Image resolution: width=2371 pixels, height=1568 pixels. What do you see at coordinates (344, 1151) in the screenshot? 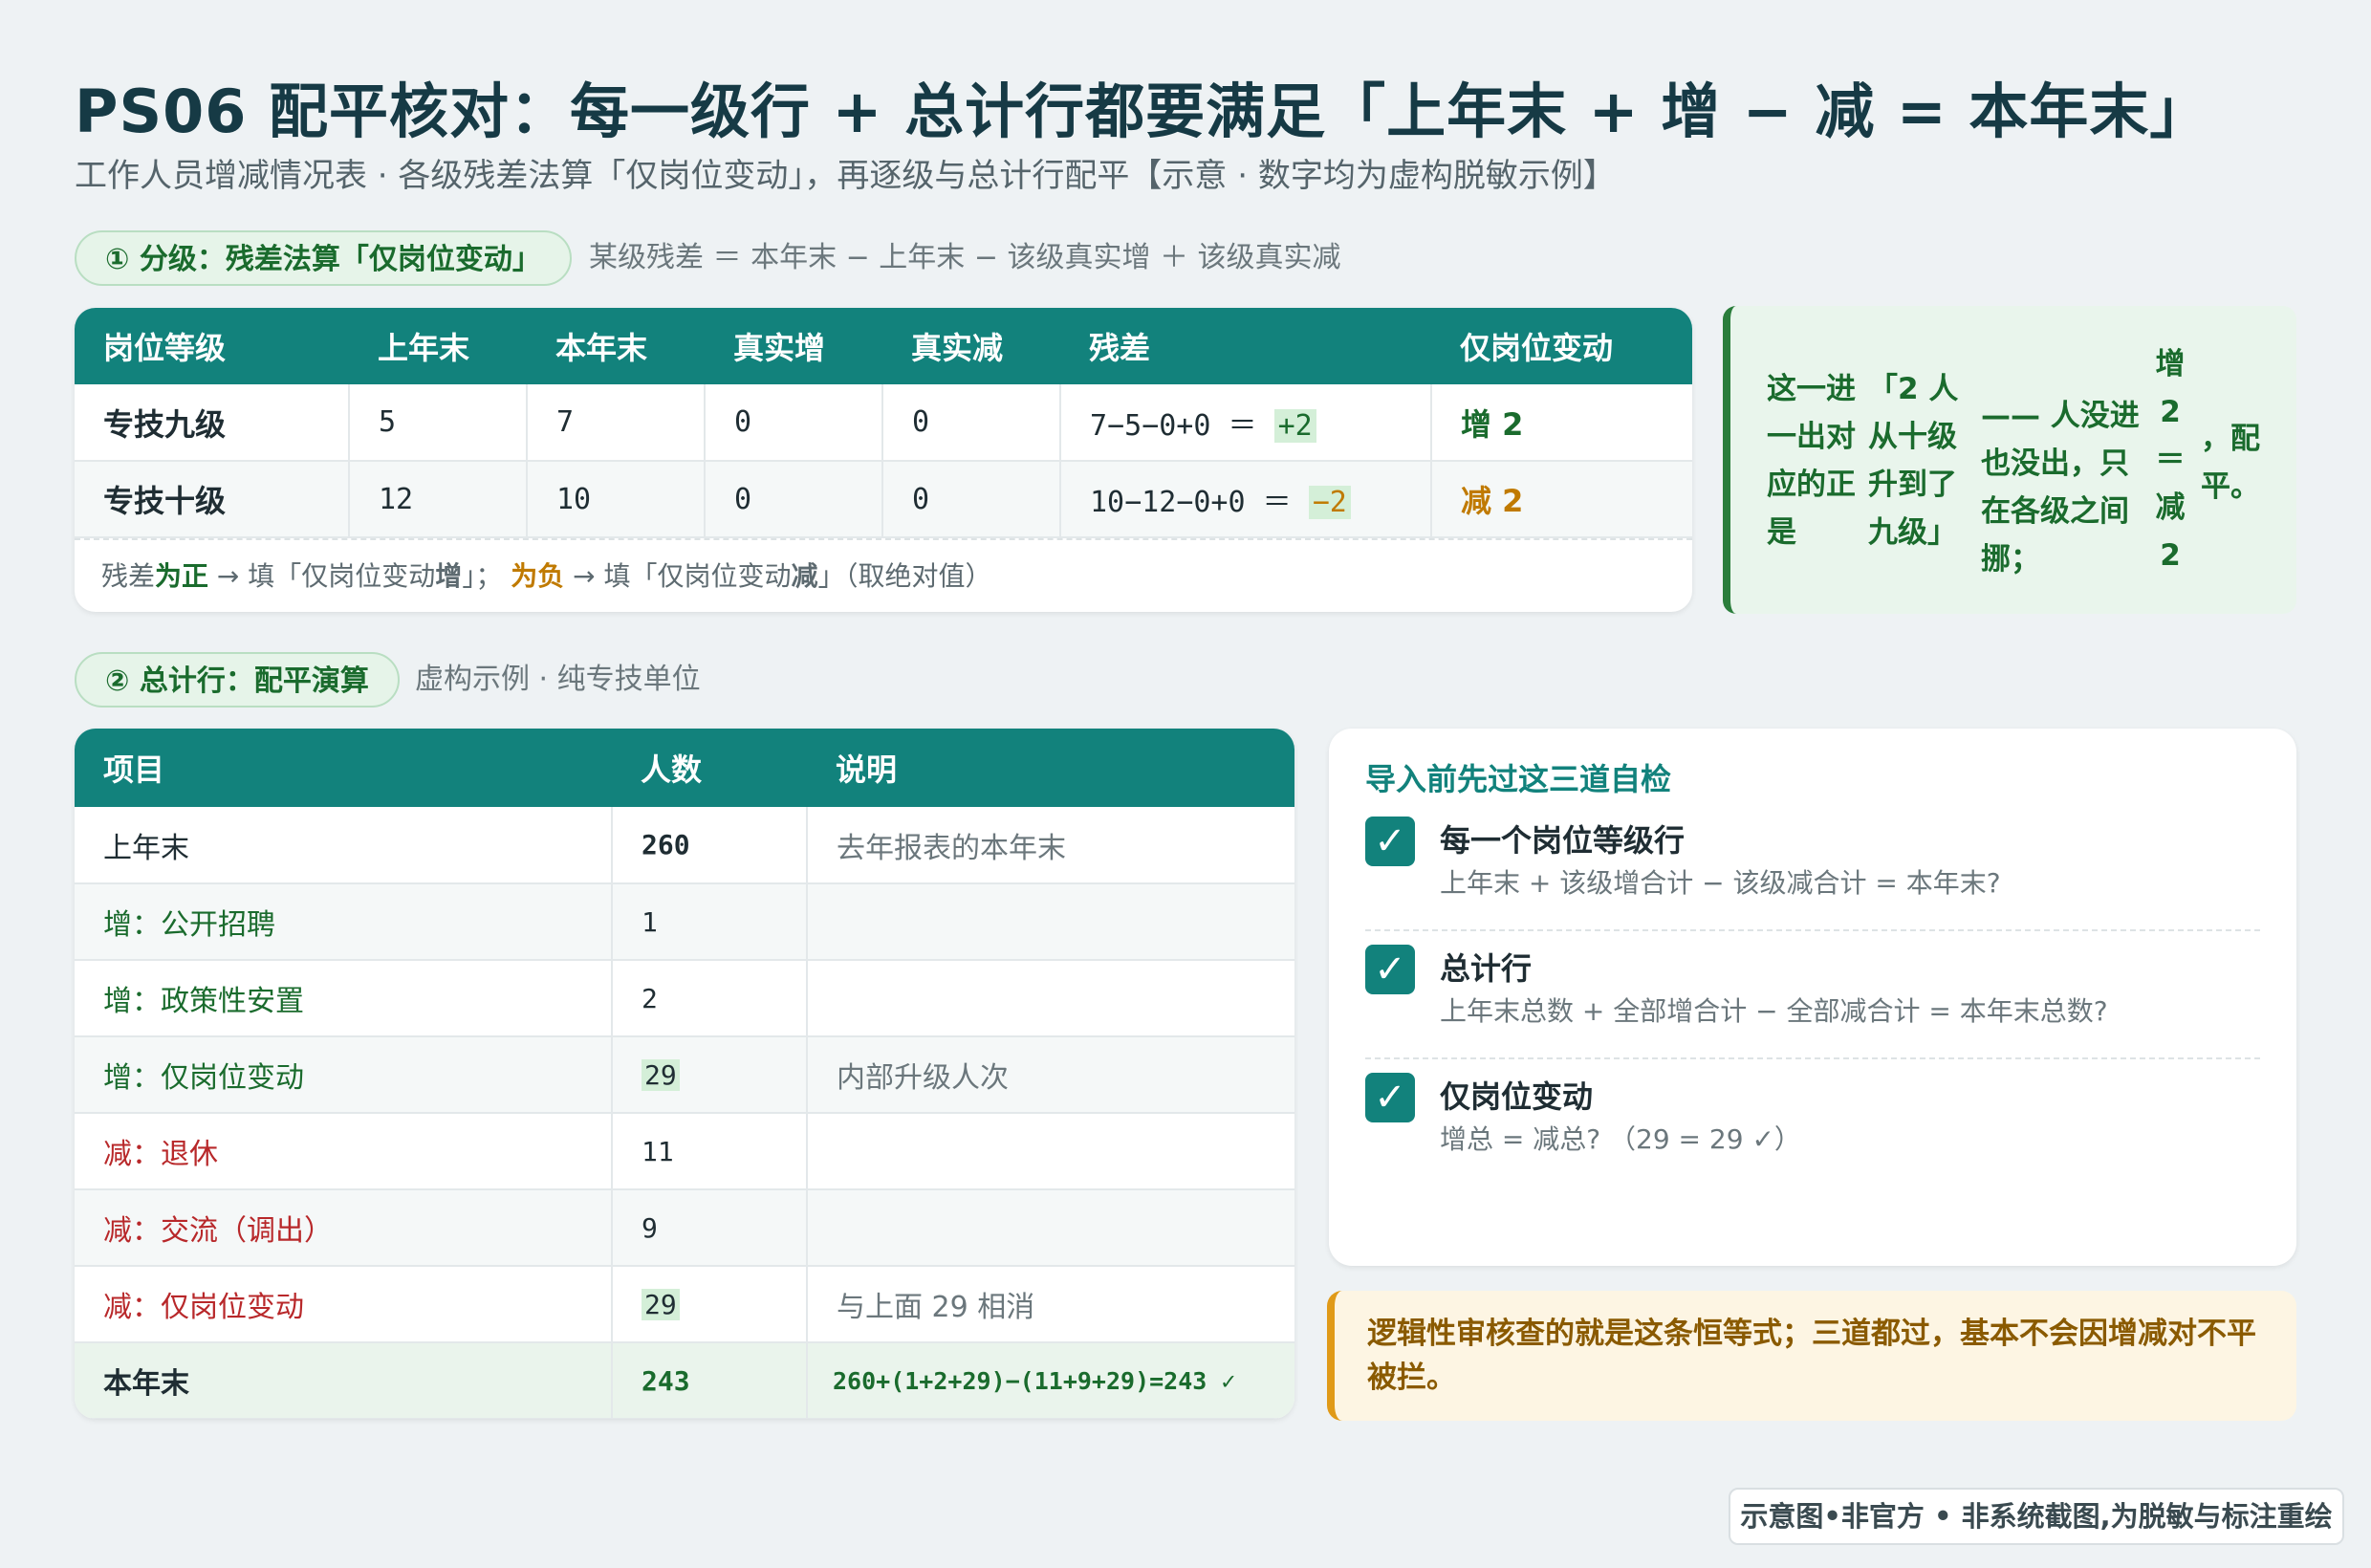
I see `item-label: 减：退休` at bounding box center [344, 1151].